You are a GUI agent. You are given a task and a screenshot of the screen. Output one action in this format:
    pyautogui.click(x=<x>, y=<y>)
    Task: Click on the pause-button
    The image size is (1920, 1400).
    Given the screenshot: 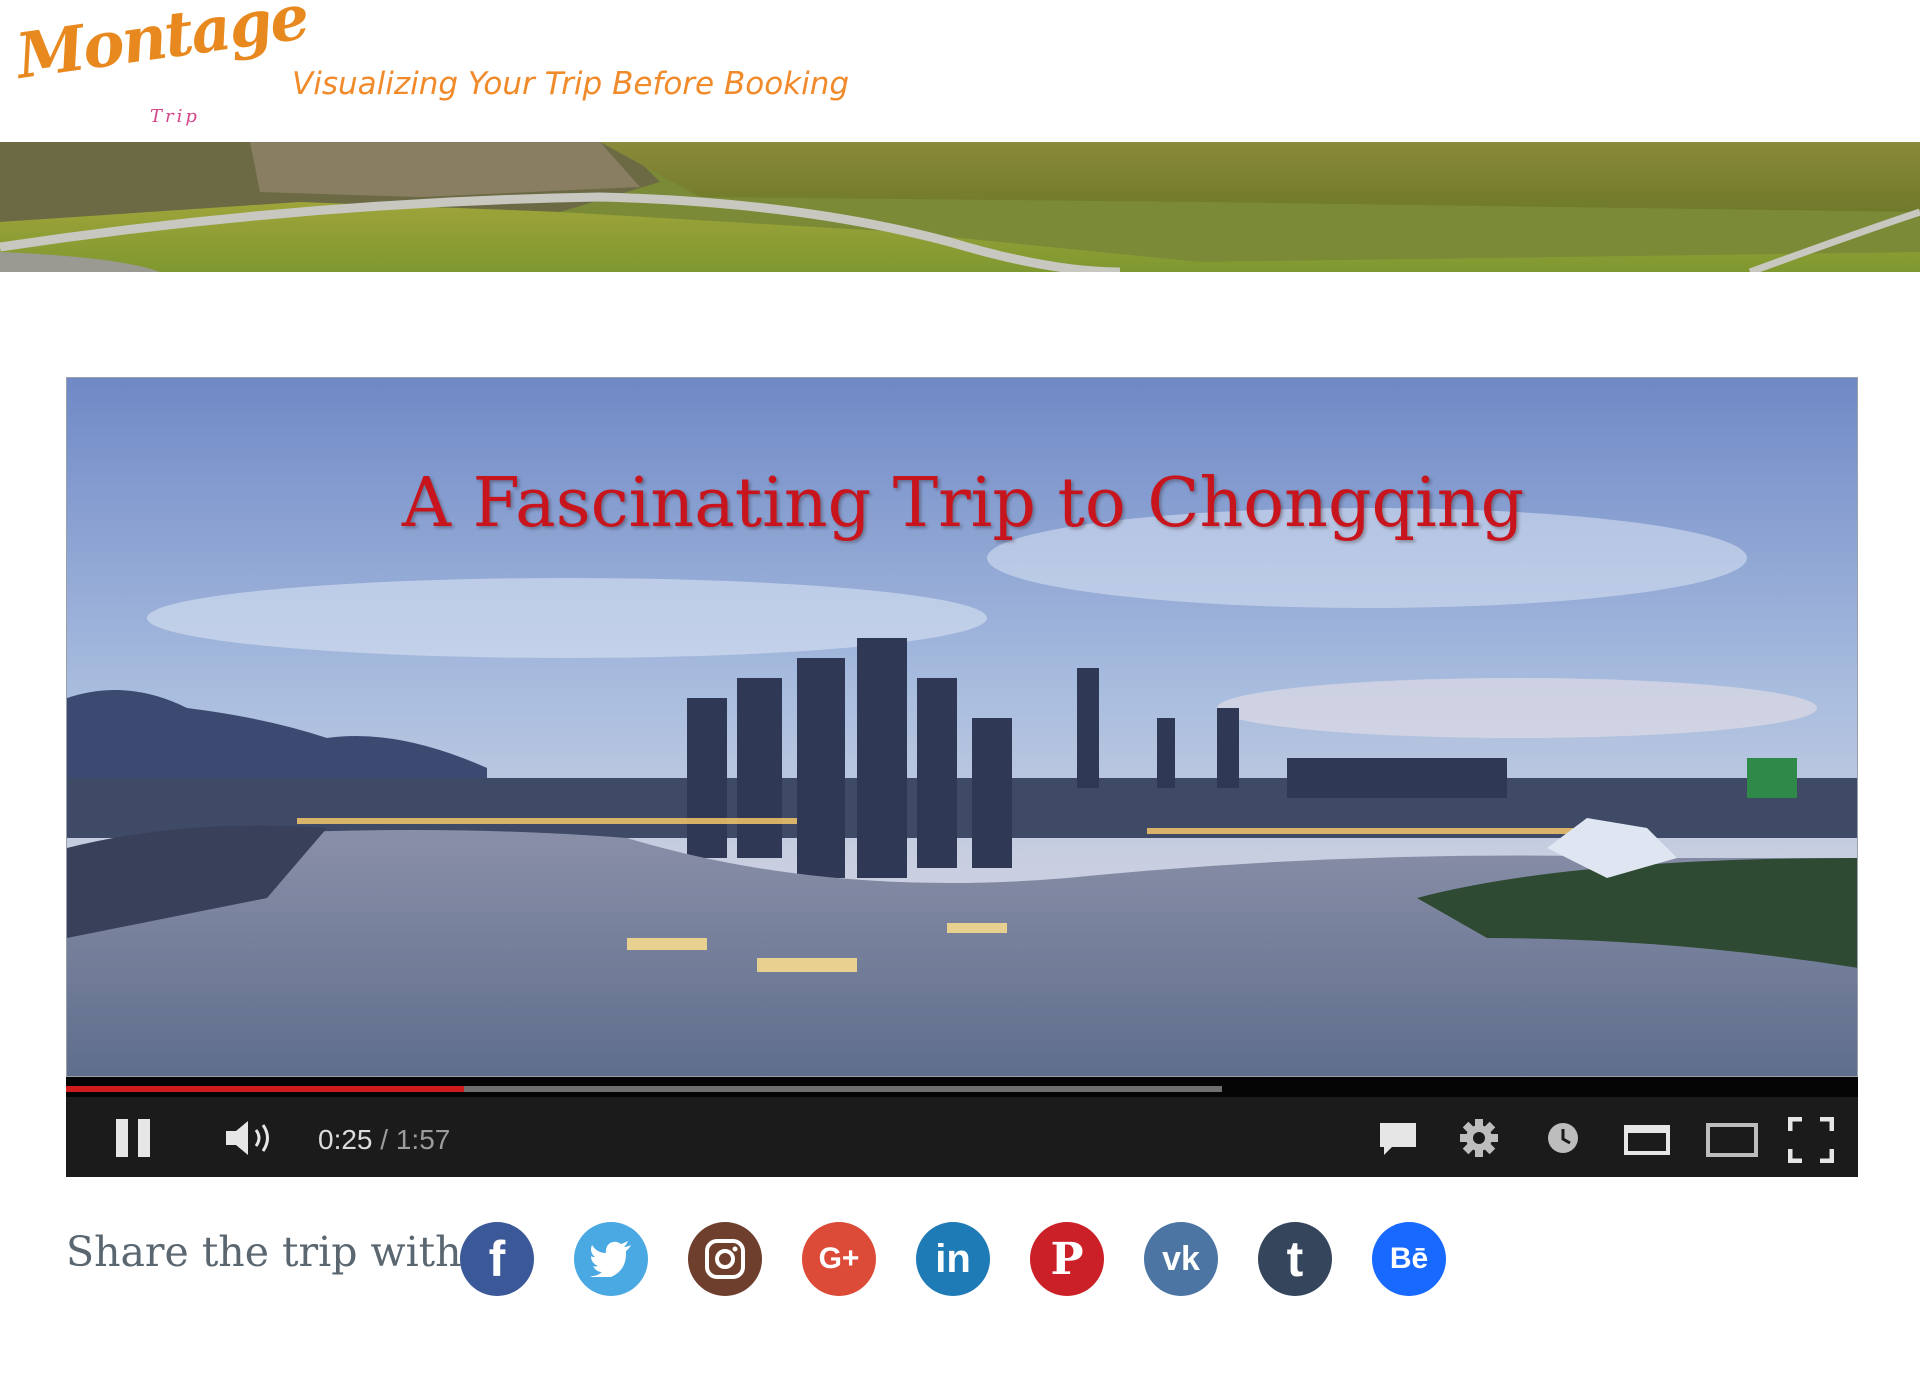 What is the action you would take?
    pyautogui.click(x=134, y=1140)
    